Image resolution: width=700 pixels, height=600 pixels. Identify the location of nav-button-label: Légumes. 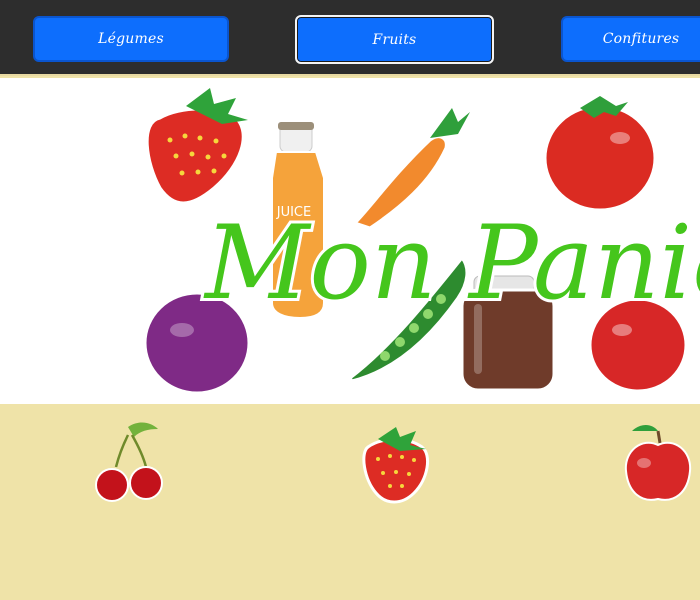
(131, 39).